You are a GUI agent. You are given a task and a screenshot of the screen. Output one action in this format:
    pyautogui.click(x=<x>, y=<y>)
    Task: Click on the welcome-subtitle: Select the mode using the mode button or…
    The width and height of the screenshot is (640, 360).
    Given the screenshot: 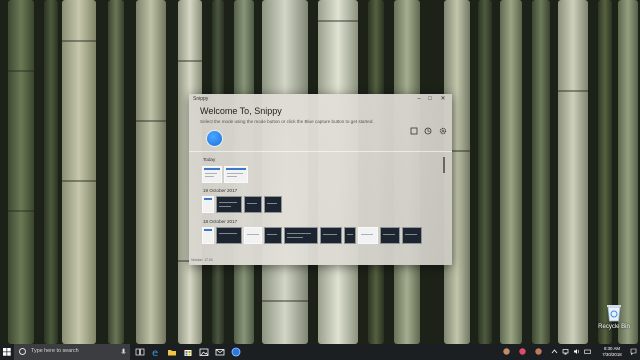 What is the action you would take?
    pyautogui.click(x=287, y=121)
    